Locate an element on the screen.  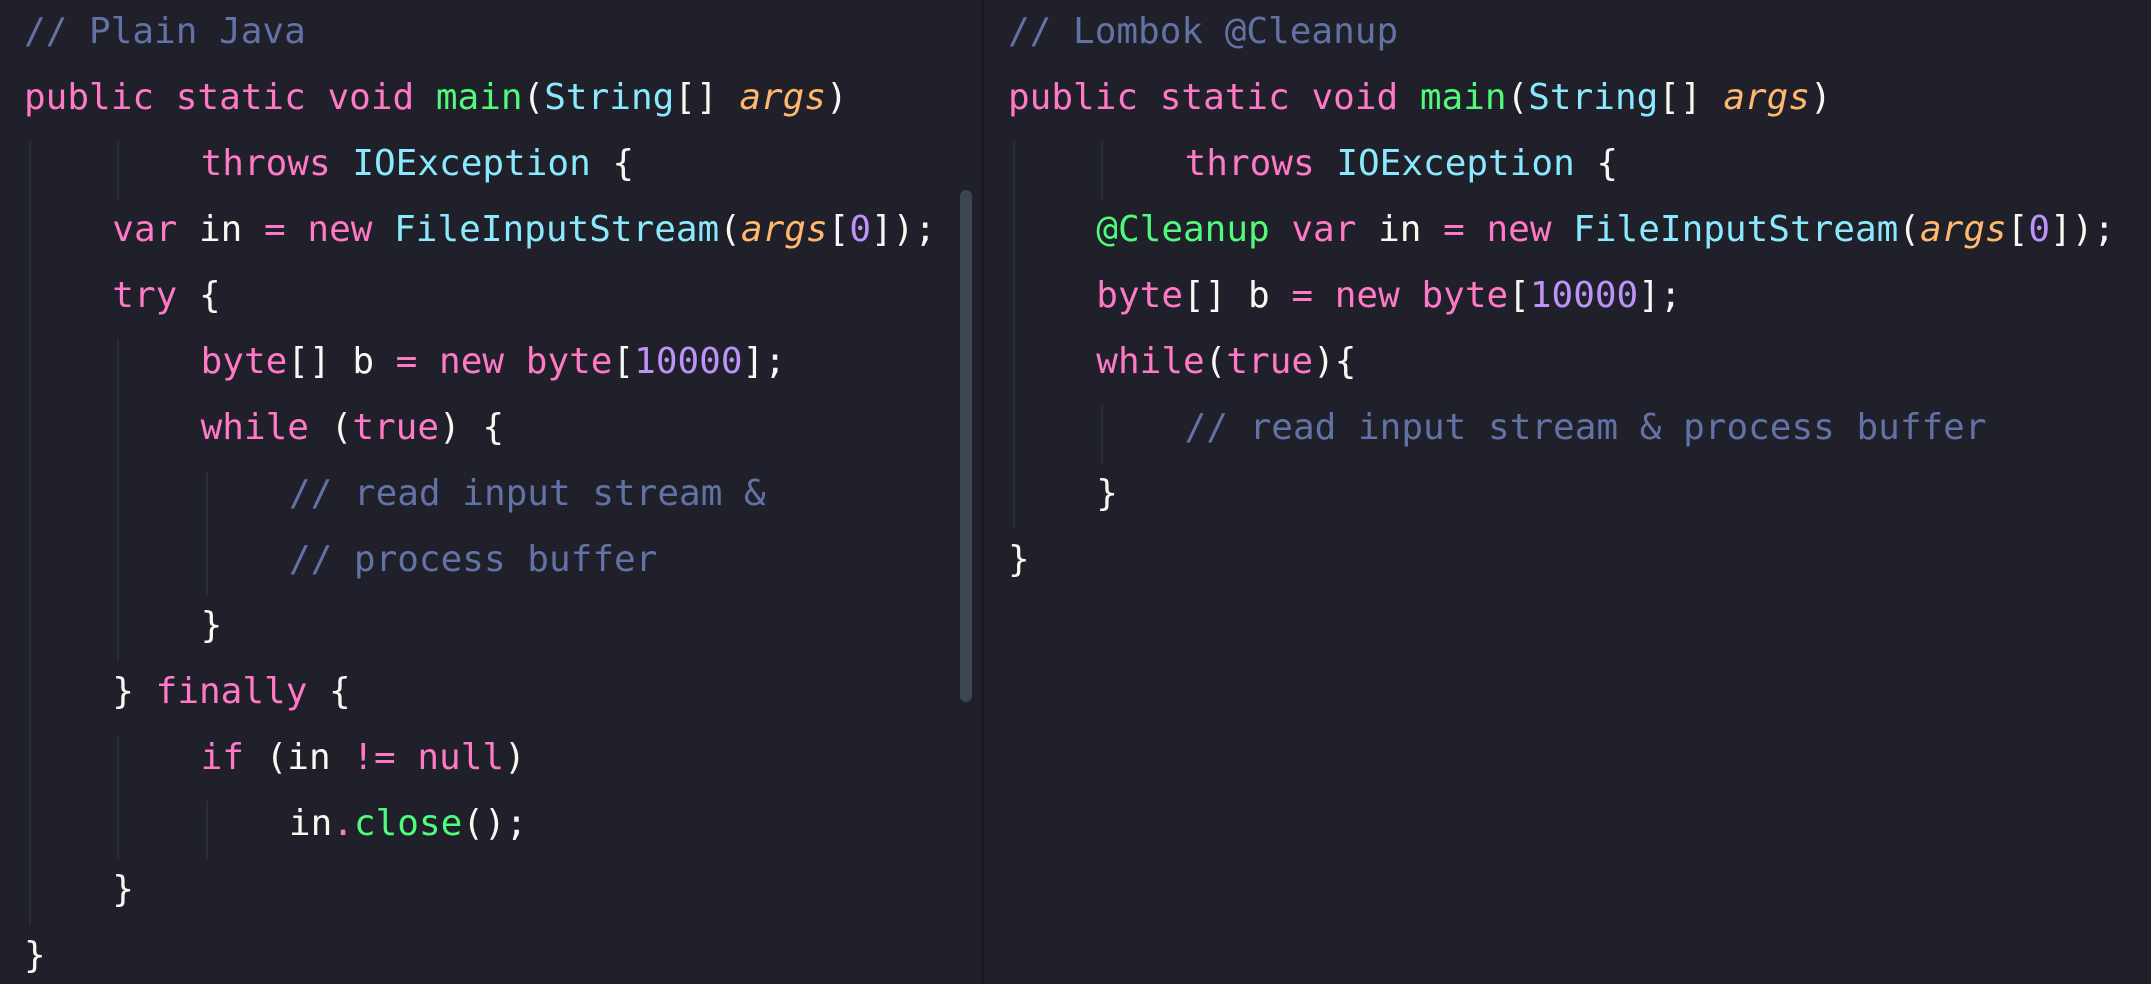
code-token: main is located at coordinates (1463, 97).